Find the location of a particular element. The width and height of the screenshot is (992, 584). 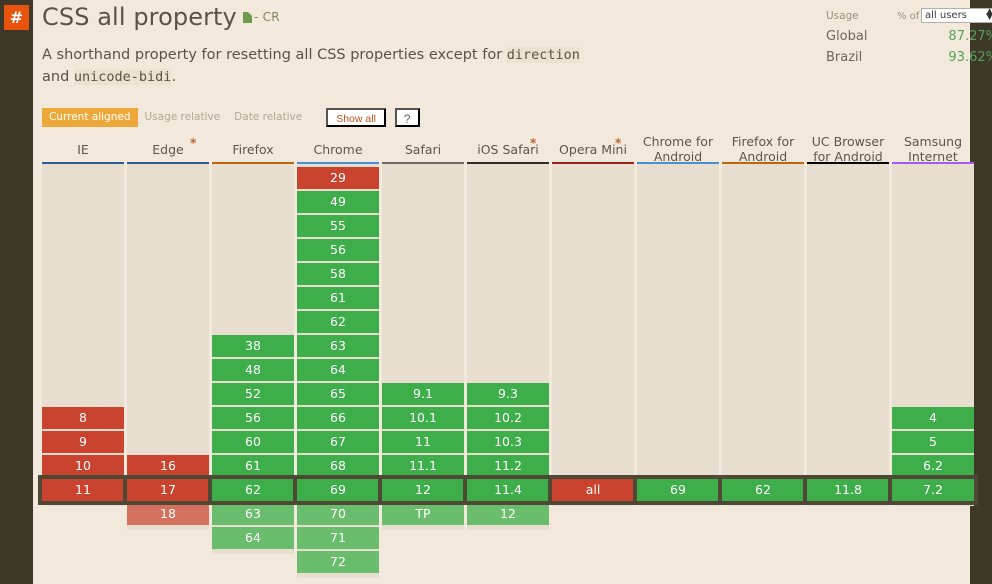

column-header-label: Samsung is located at coordinates (933, 141).